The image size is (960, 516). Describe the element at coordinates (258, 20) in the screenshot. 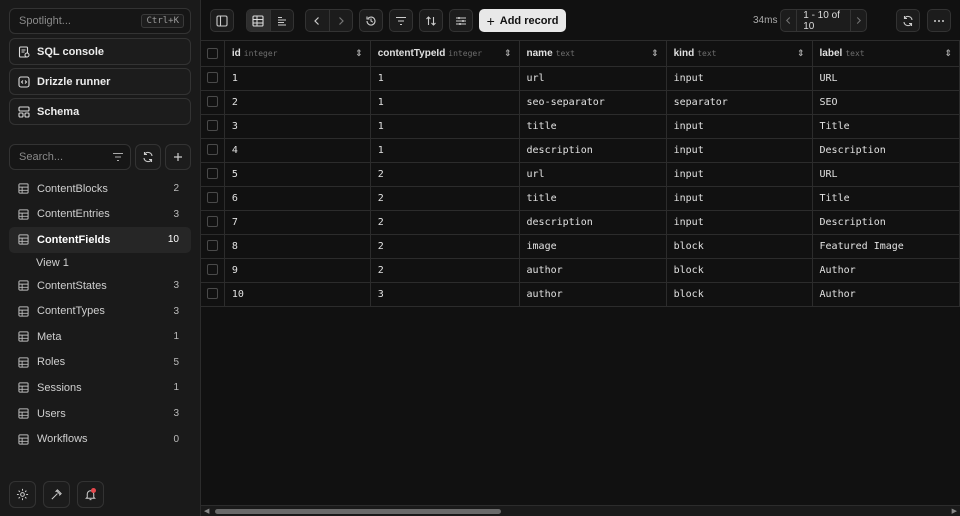

I see `table-view-button` at that location.